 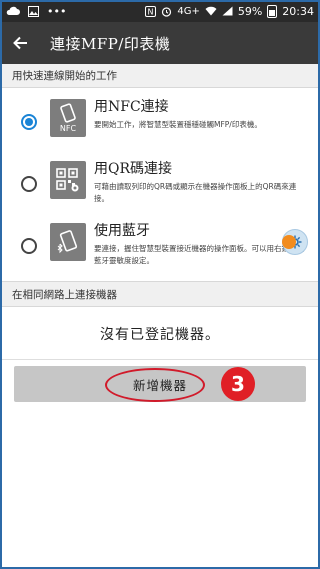 I want to click on empty-device-message: 沒有已登記機器。, so click(x=160, y=334).